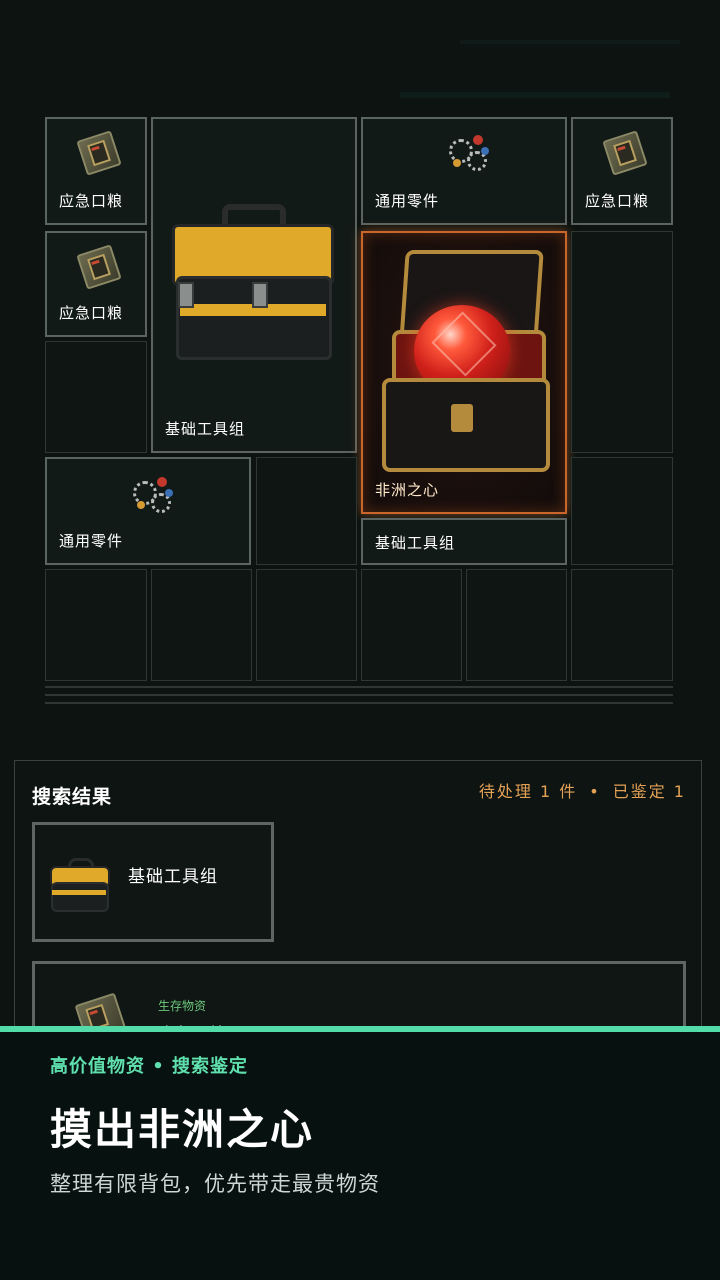 This screenshot has width=720, height=1280. Describe the element at coordinates (649, 791) in the screenshot. I see `identified-count: 已鉴定 1` at that location.